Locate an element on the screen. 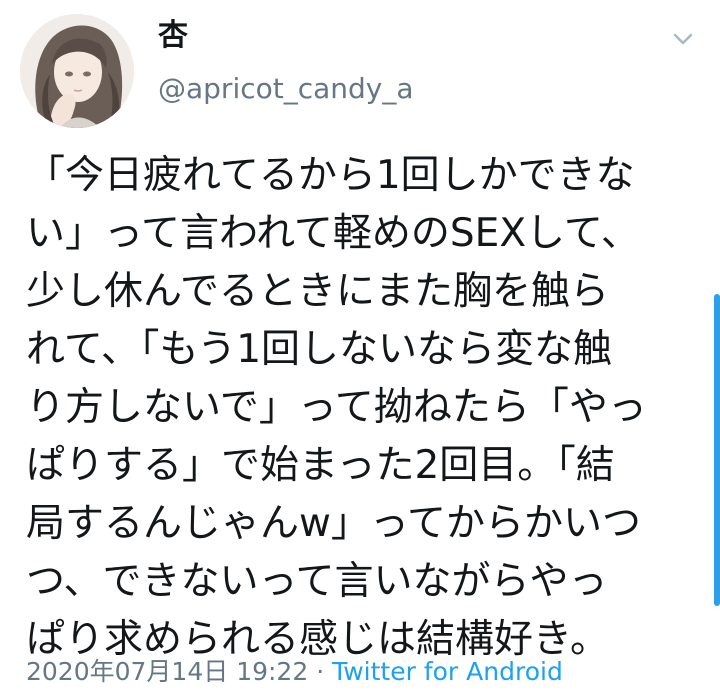 The image size is (720, 695). tweet-text-line: 「今日疲れてるから1回しかできな is located at coordinates (330, 175).